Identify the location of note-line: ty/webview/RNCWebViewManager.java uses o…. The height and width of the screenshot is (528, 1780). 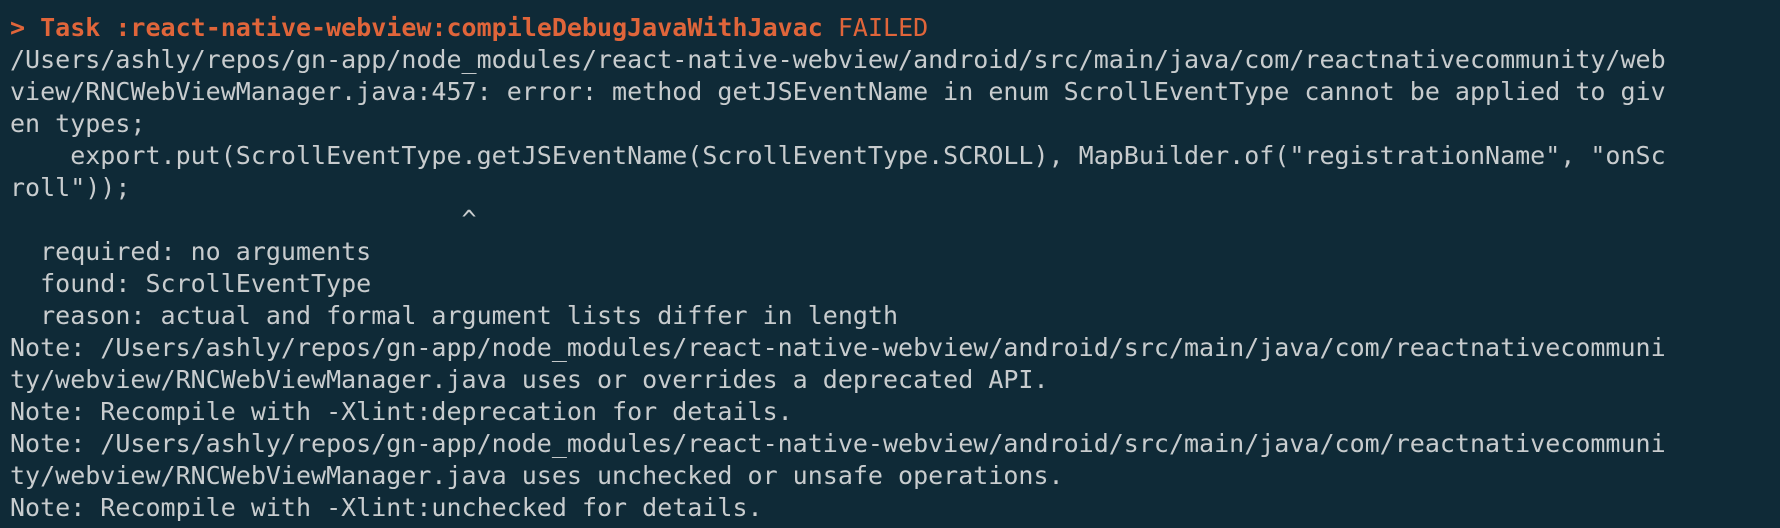
(529, 379).